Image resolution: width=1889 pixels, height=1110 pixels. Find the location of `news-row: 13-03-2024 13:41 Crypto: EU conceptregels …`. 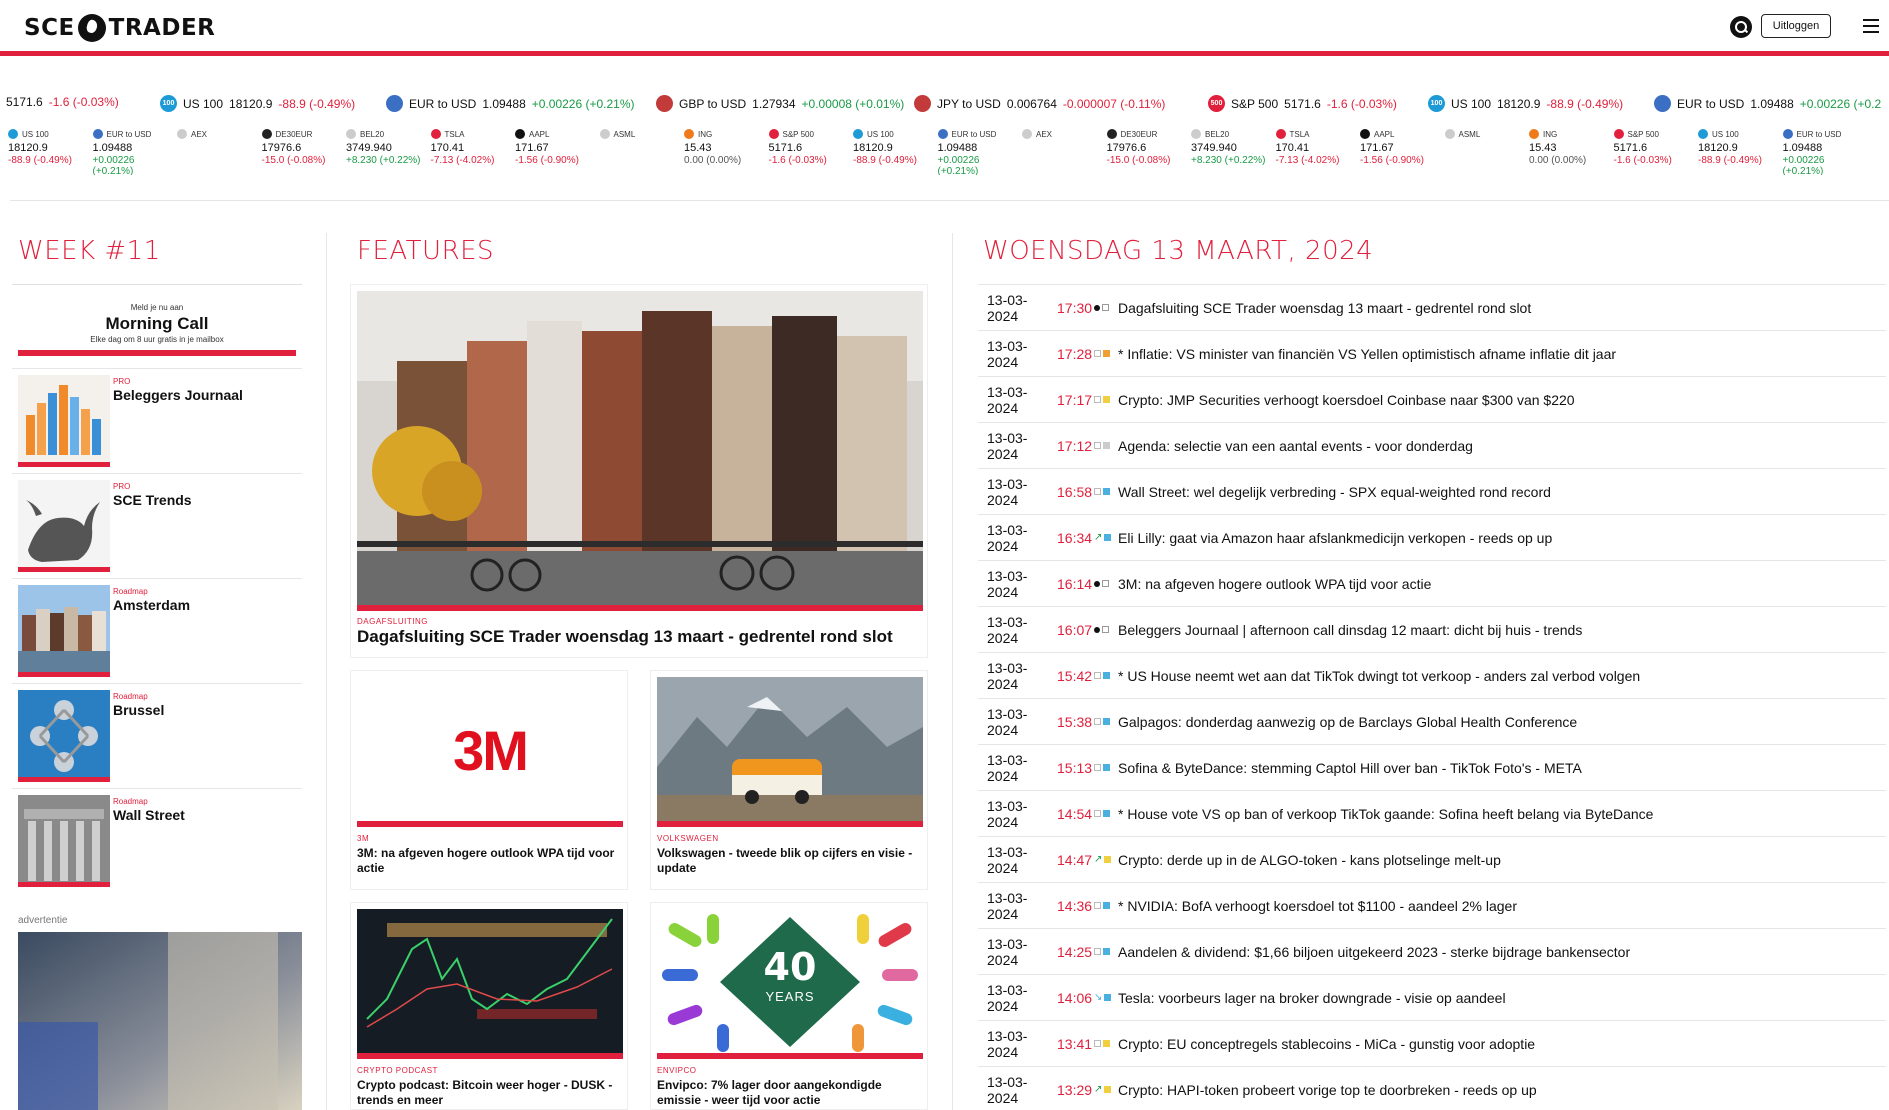

news-row: 13-03-2024 13:41 Crypto: EU conceptregels … is located at coordinates (1432, 1043).